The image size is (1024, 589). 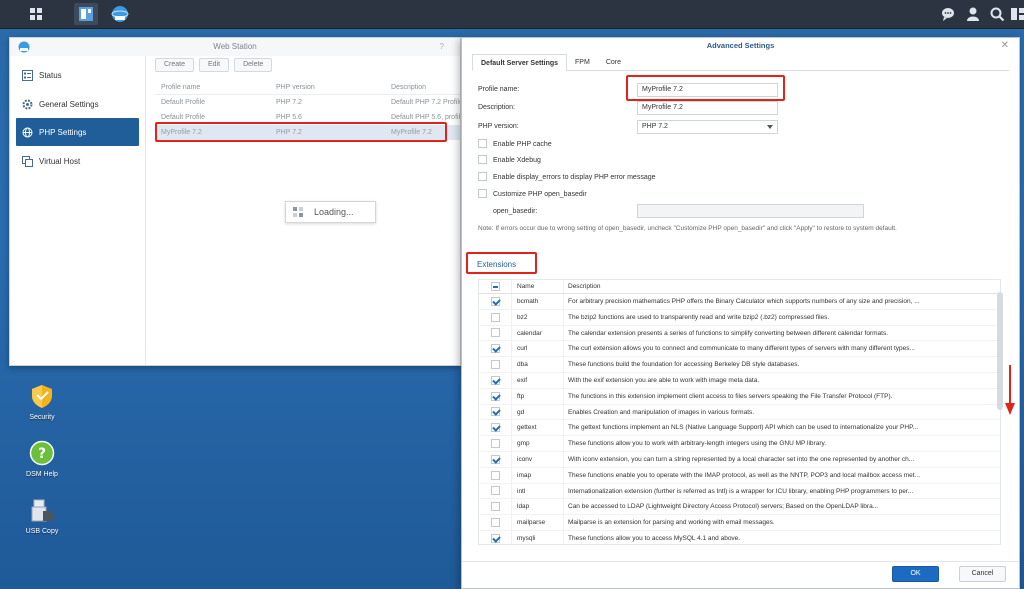 What do you see at coordinates (501, 263) in the screenshot?
I see `highlight-extensions` at bounding box center [501, 263].